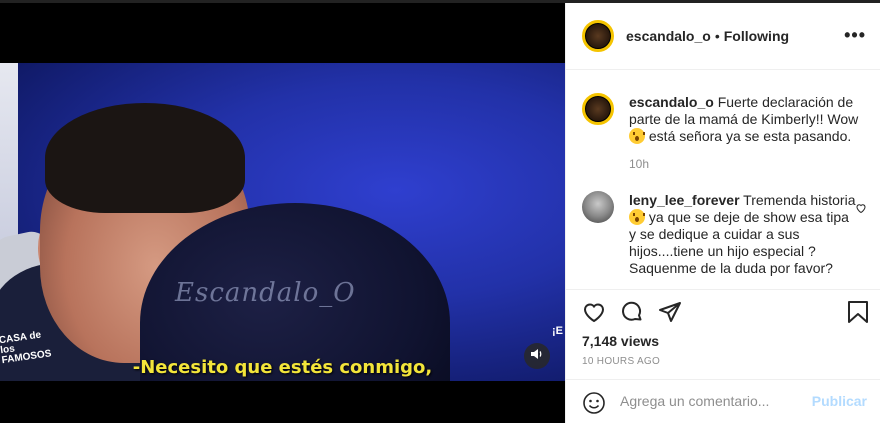 The height and width of the screenshot is (423, 880). I want to click on add-comment-bar: Publicar, so click(723, 401).